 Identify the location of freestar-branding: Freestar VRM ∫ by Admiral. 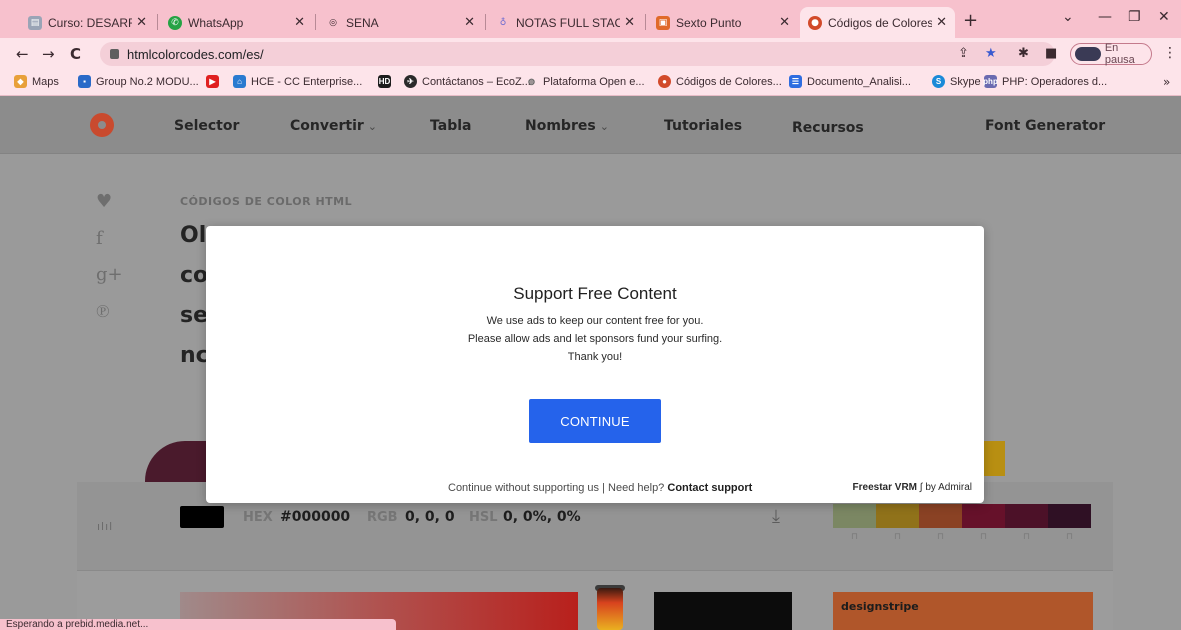
(912, 487).